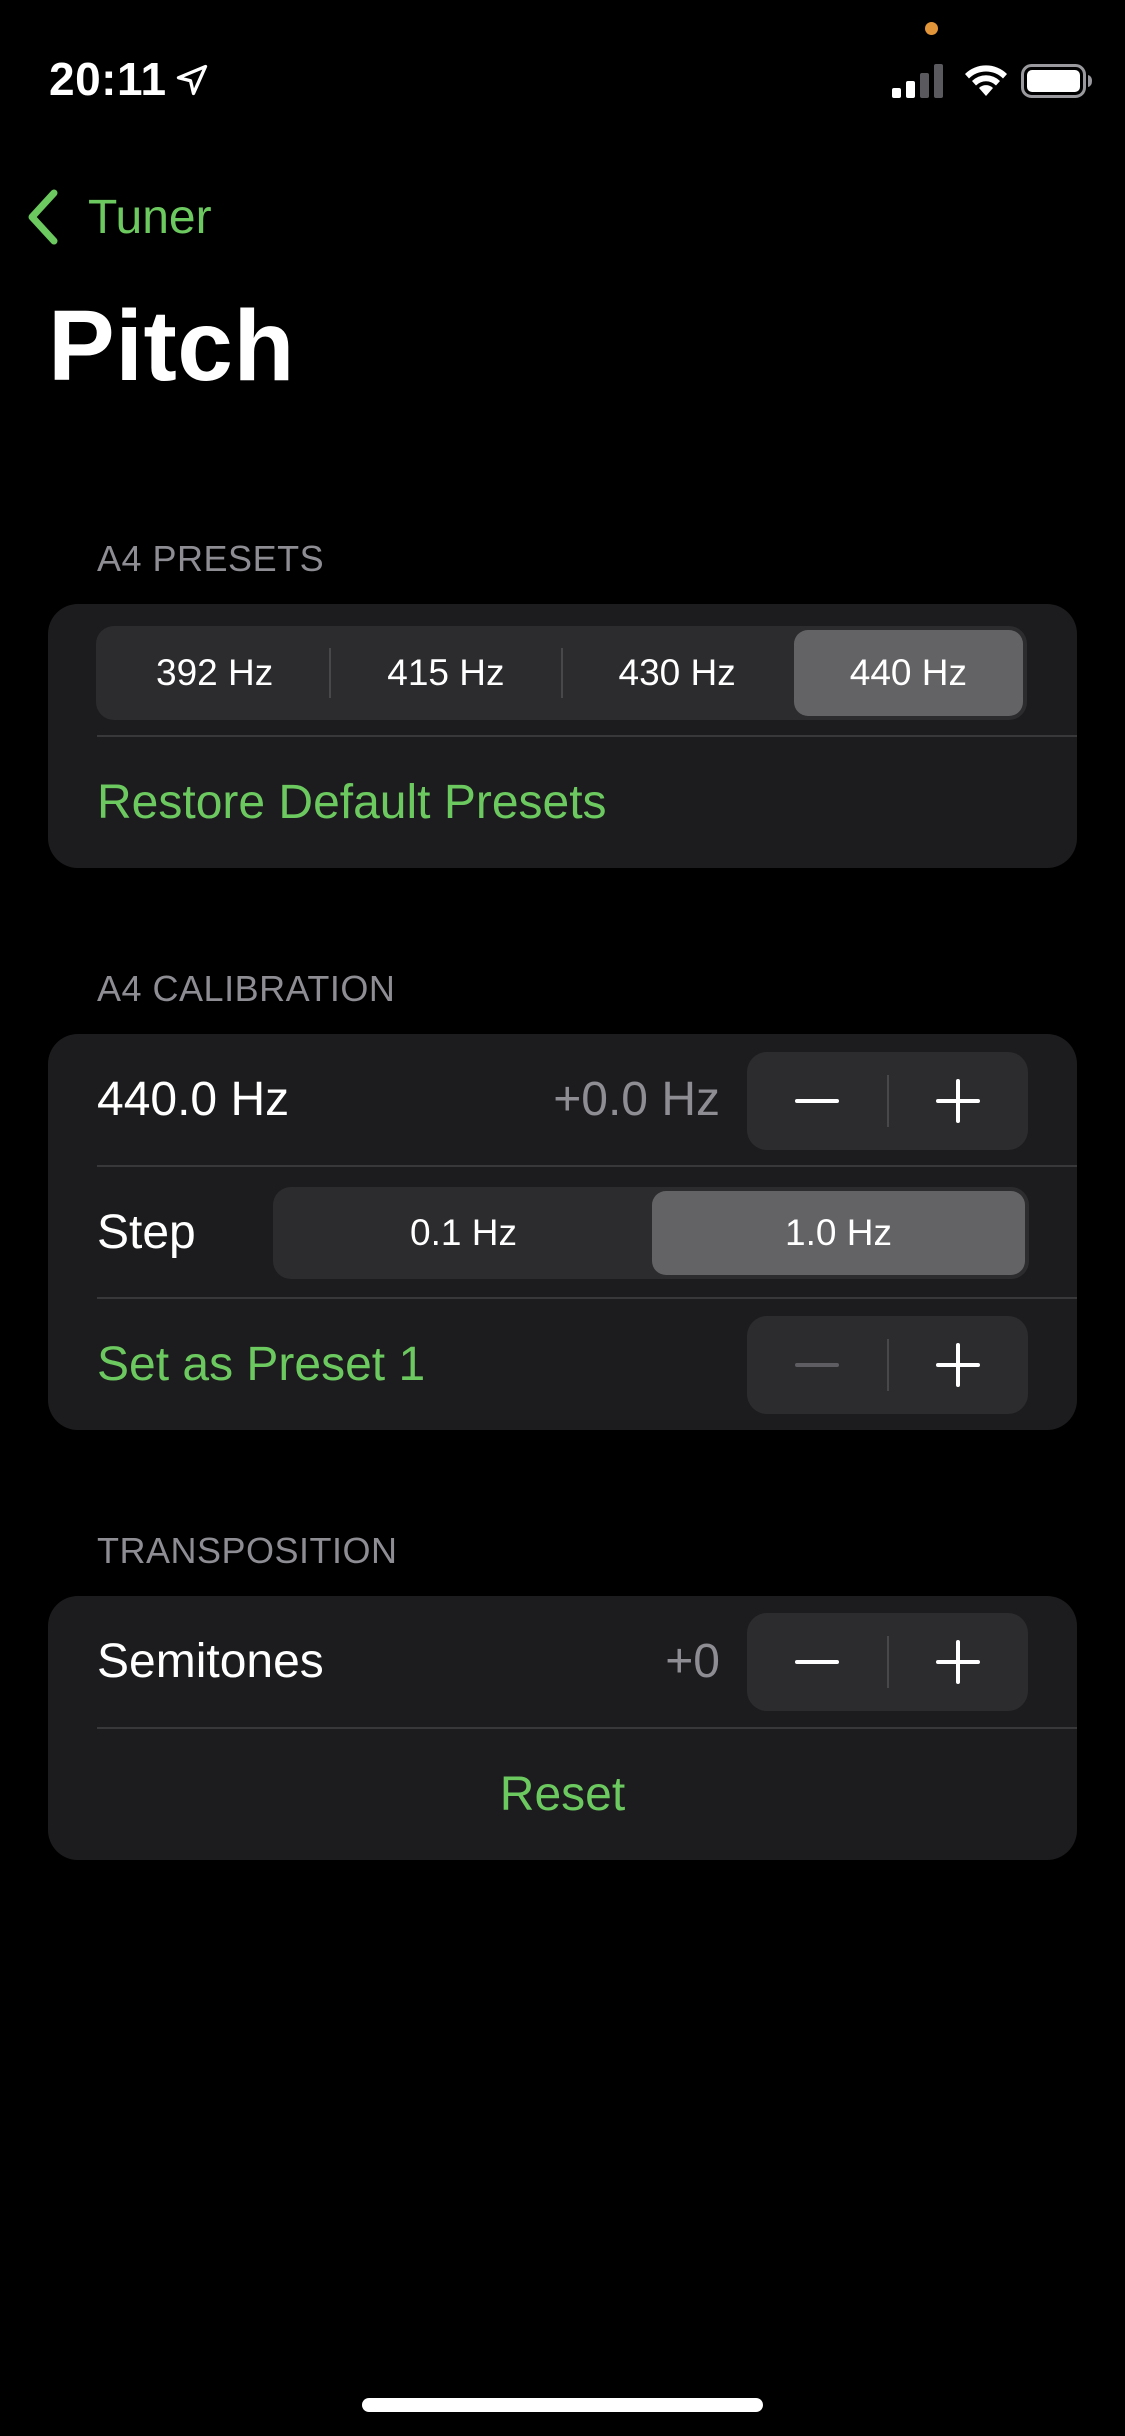 The height and width of the screenshot is (2436, 1125). What do you see at coordinates (214, 673) in the screenshot?
I see `preset-segment-392: 392 Hz` at bounding box center [214, 673].